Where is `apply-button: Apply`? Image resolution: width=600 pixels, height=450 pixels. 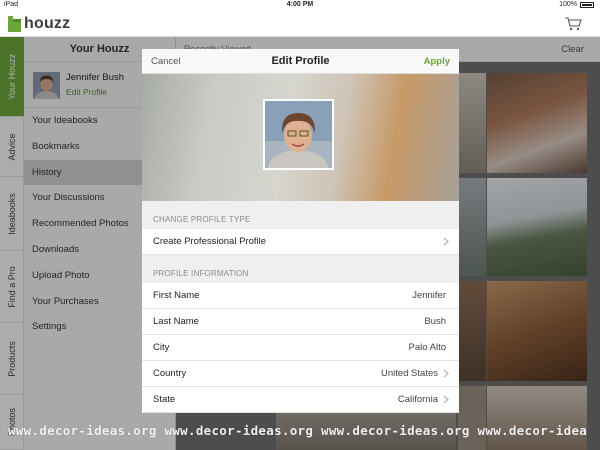 apply-button: Apply is located at coordinates (437, 61).